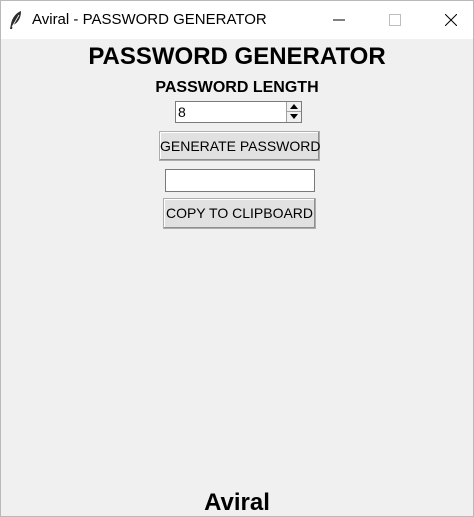  I want to click on author-footer: Aviral, so click(237, 502).